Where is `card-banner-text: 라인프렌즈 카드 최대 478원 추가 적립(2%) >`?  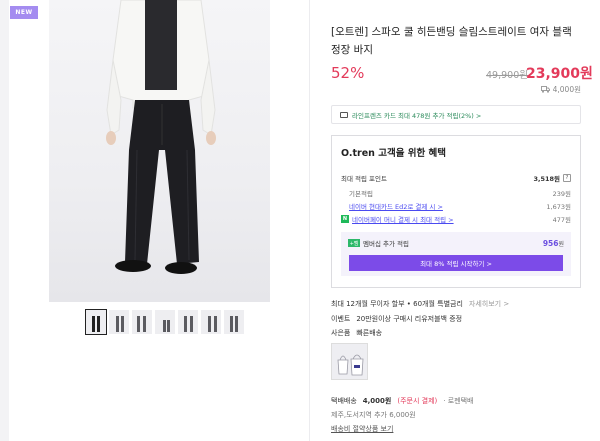
card-banner-text: 라인프렌즈 카드 최대 478원 추가 적립(2%) > is located at coordinates (417, 115).